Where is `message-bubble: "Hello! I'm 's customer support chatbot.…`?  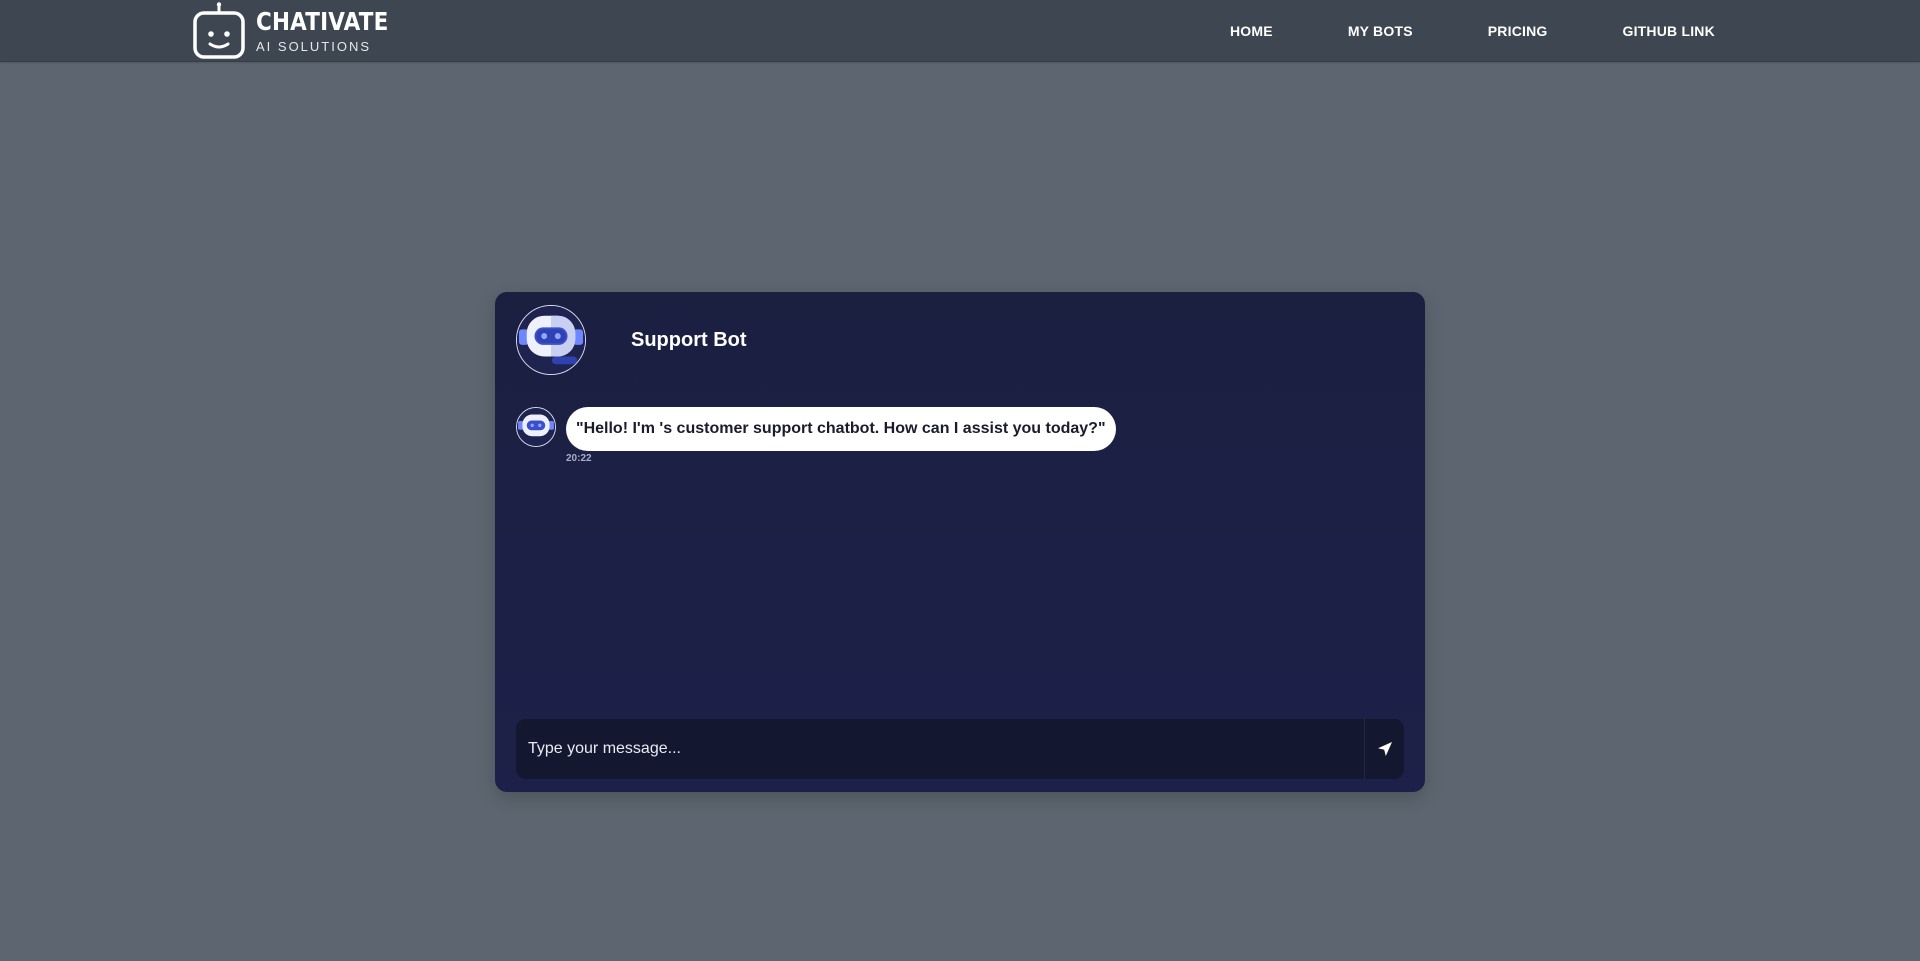 message-bubble: "Hello! I'm 's customer support chatbot.… is located at coordinates (841, 429).